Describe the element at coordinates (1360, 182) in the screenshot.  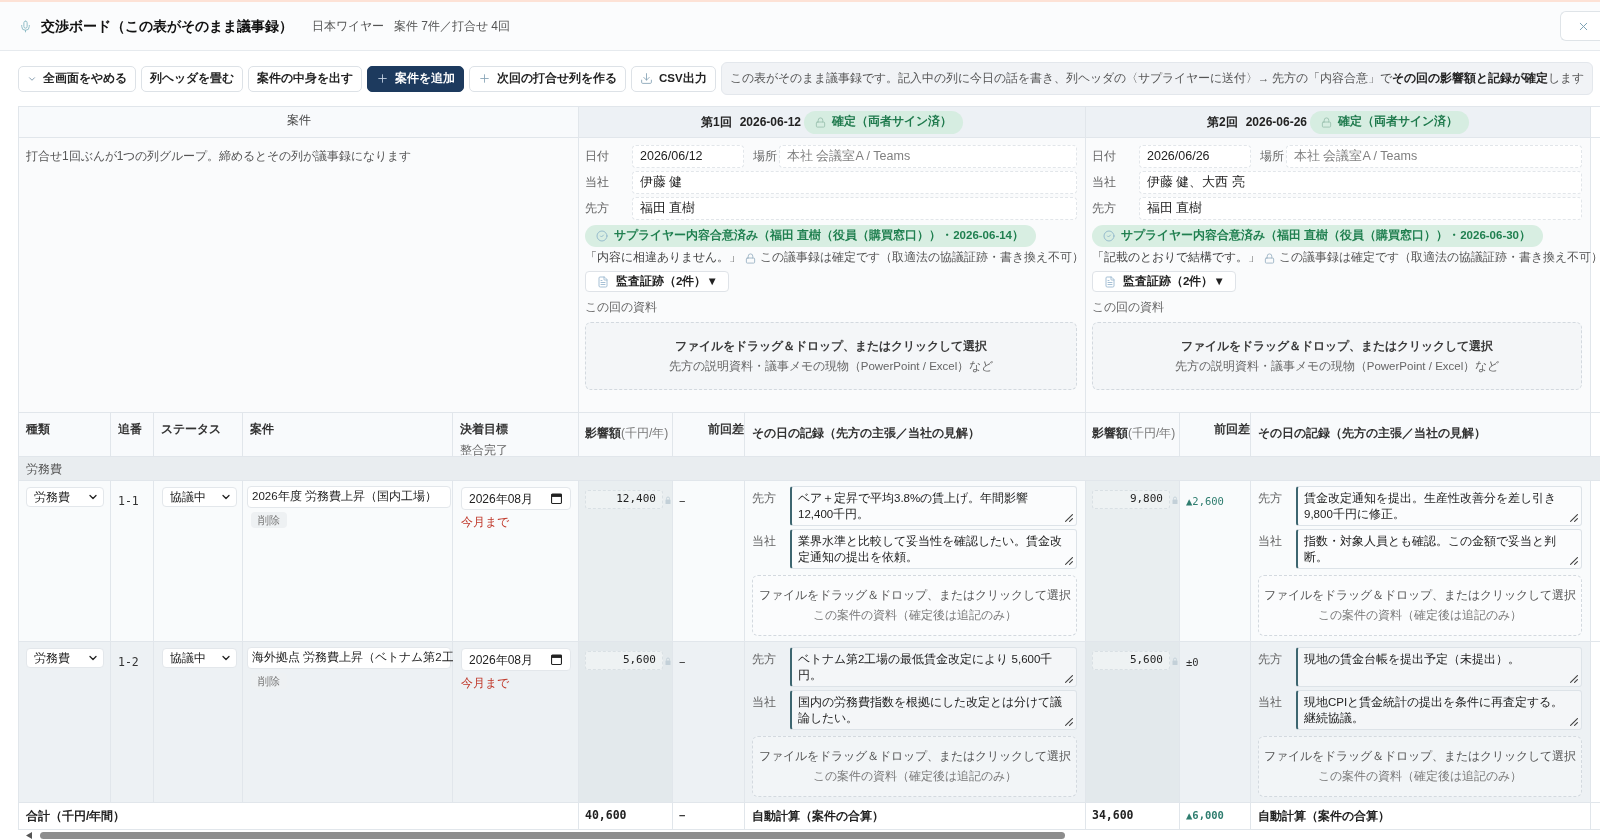
I see `text-field: 伊藤 健、大西 亮` at that location.